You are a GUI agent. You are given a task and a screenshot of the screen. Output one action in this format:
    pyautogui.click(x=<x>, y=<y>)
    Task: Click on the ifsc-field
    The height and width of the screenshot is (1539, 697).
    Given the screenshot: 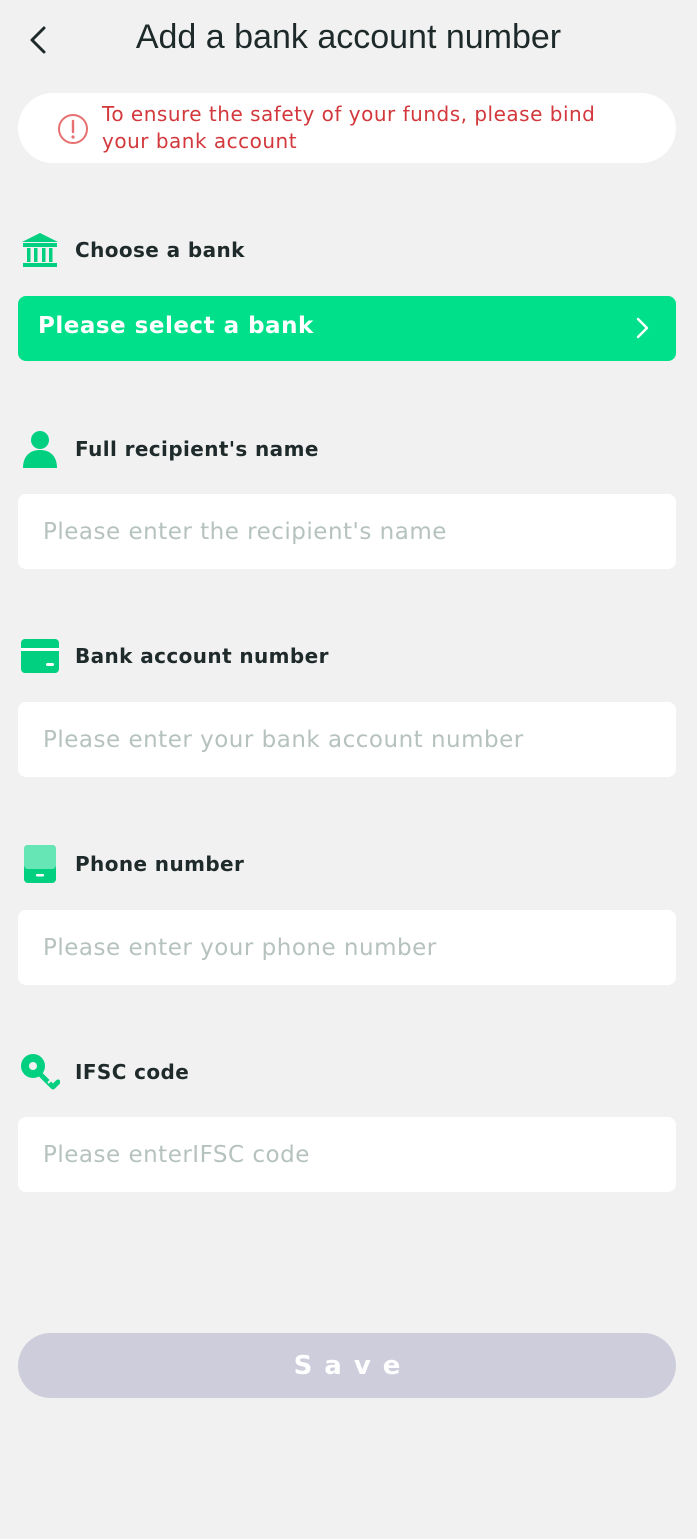 What is the action you would take?
    pyautogui.click(x=347, y=1154)
    